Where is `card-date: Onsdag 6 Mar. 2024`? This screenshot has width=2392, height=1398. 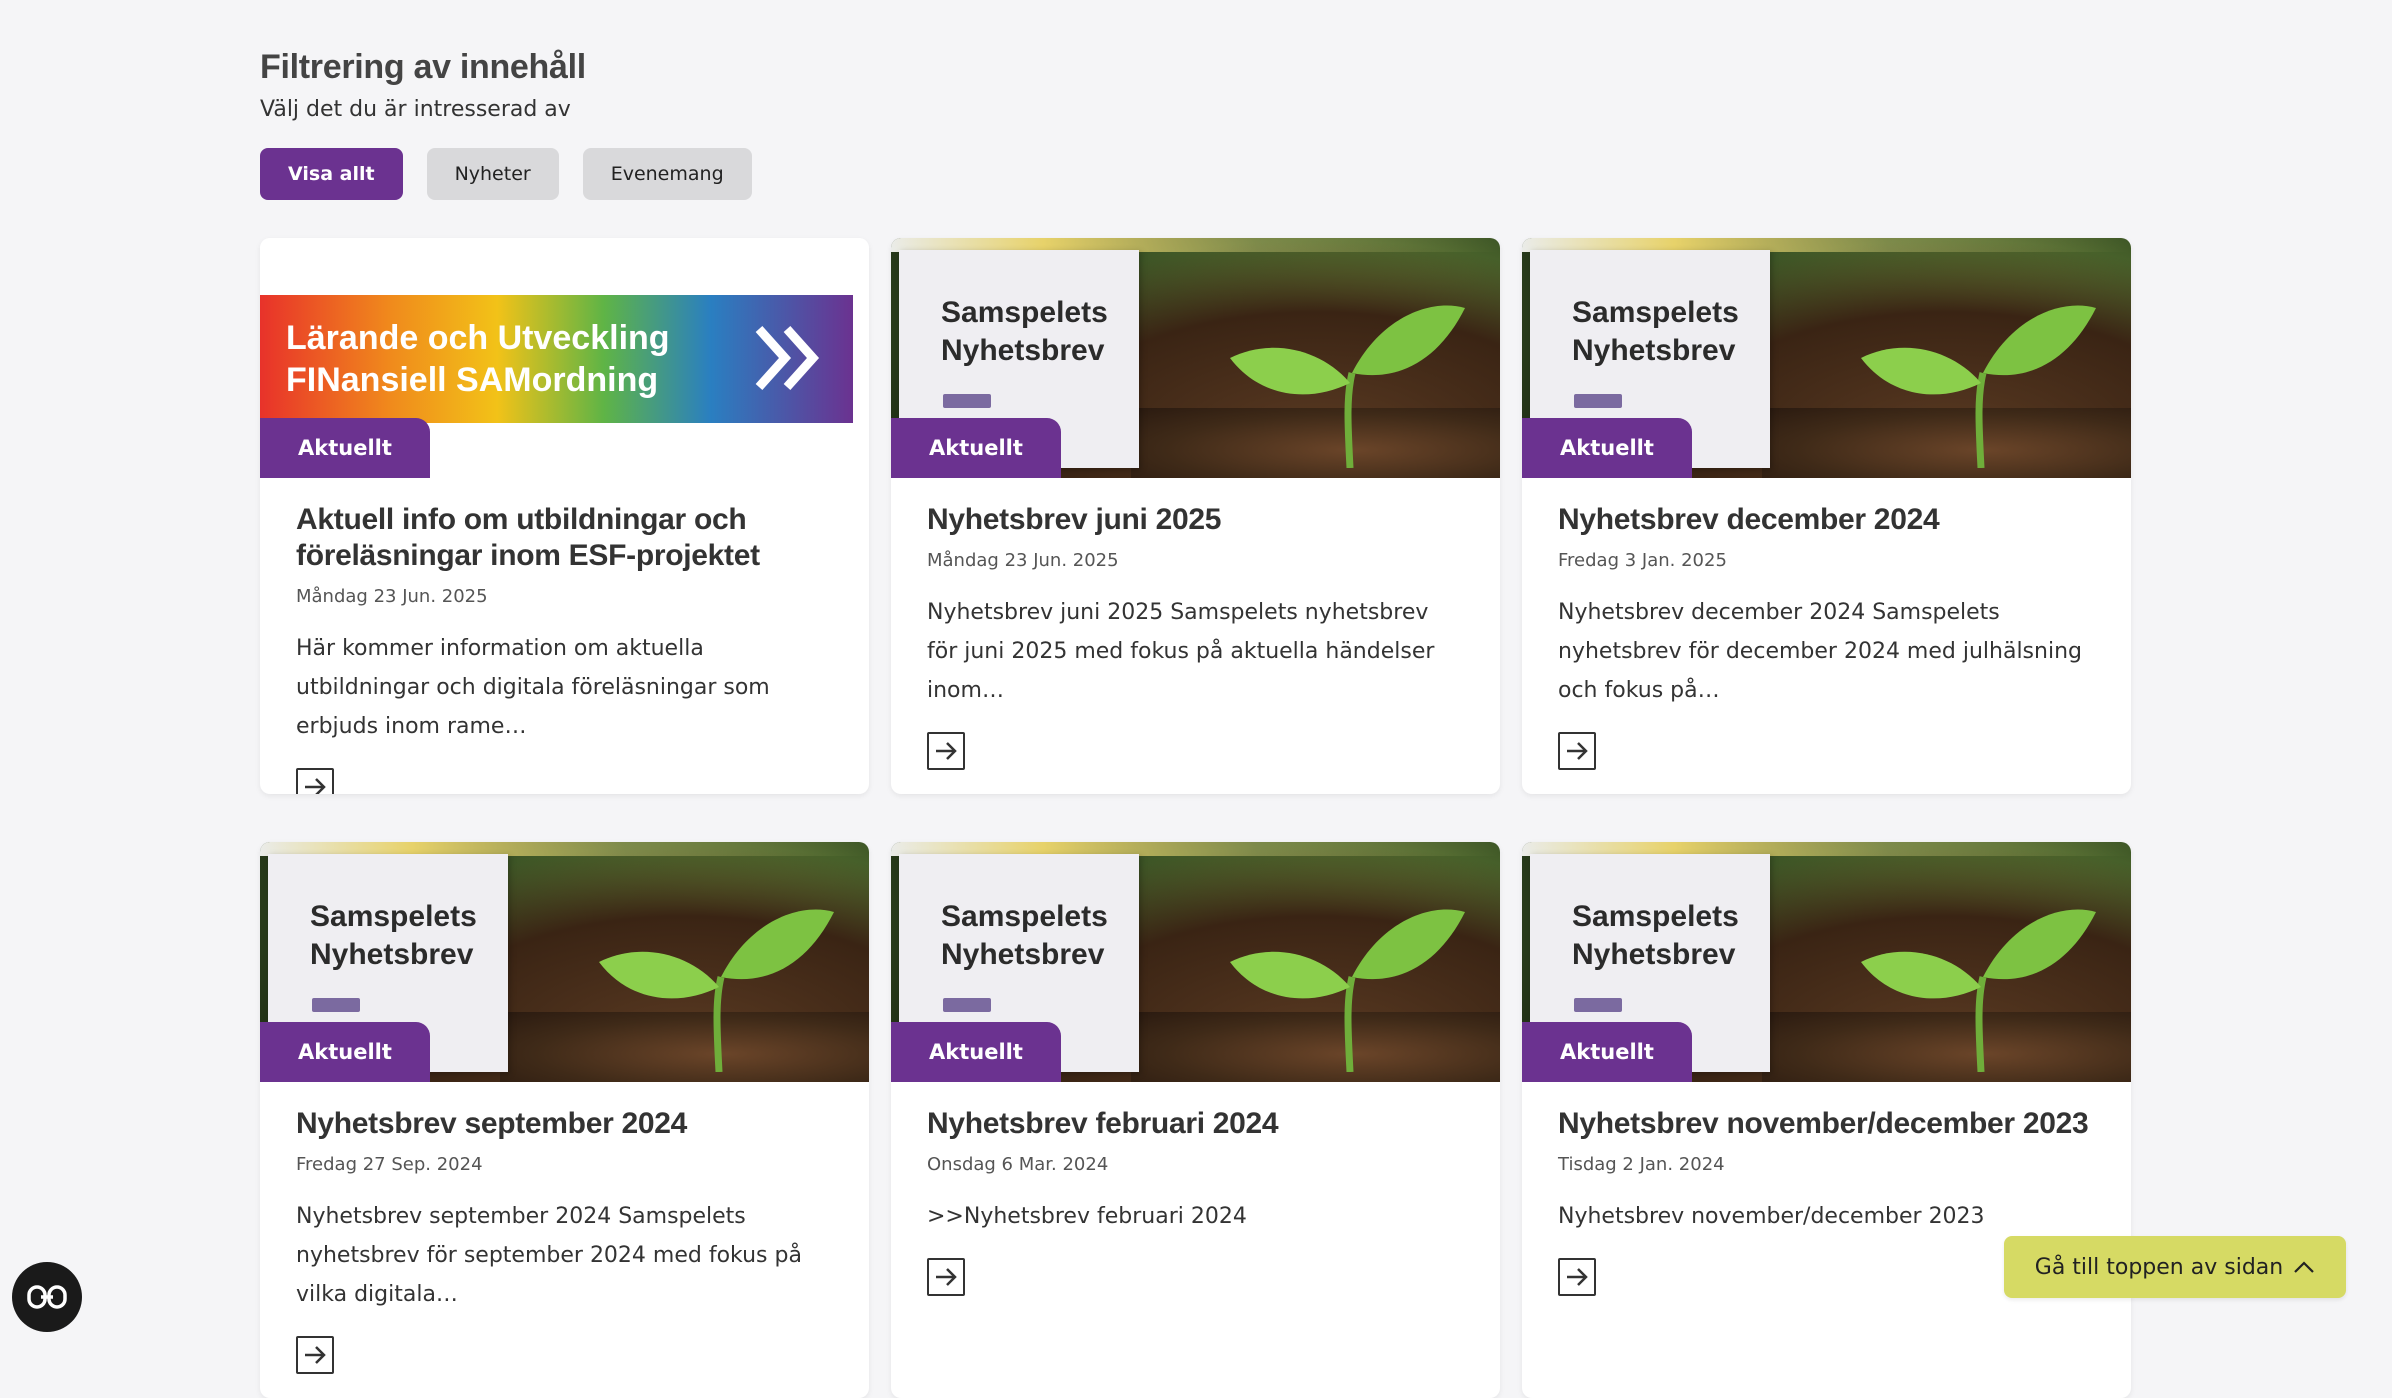 card-date: Onsdag 6 Mar. 2024 is located at coordinates (1018, 1164).